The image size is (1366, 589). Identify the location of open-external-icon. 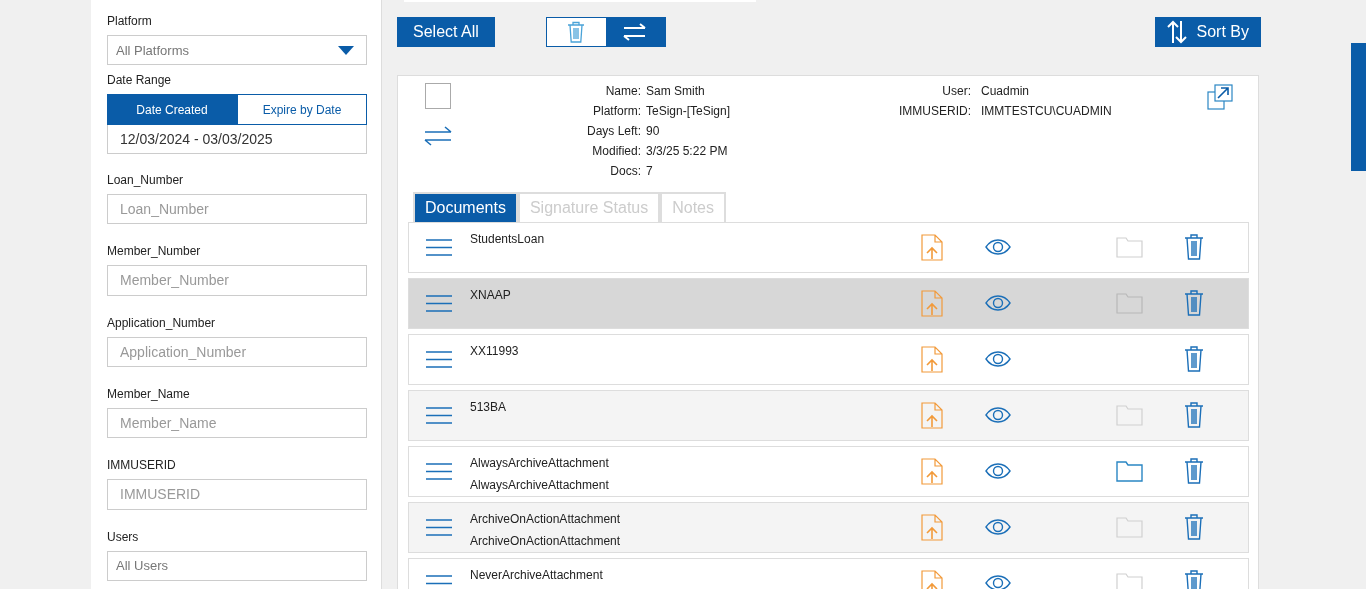
(1220, 97).